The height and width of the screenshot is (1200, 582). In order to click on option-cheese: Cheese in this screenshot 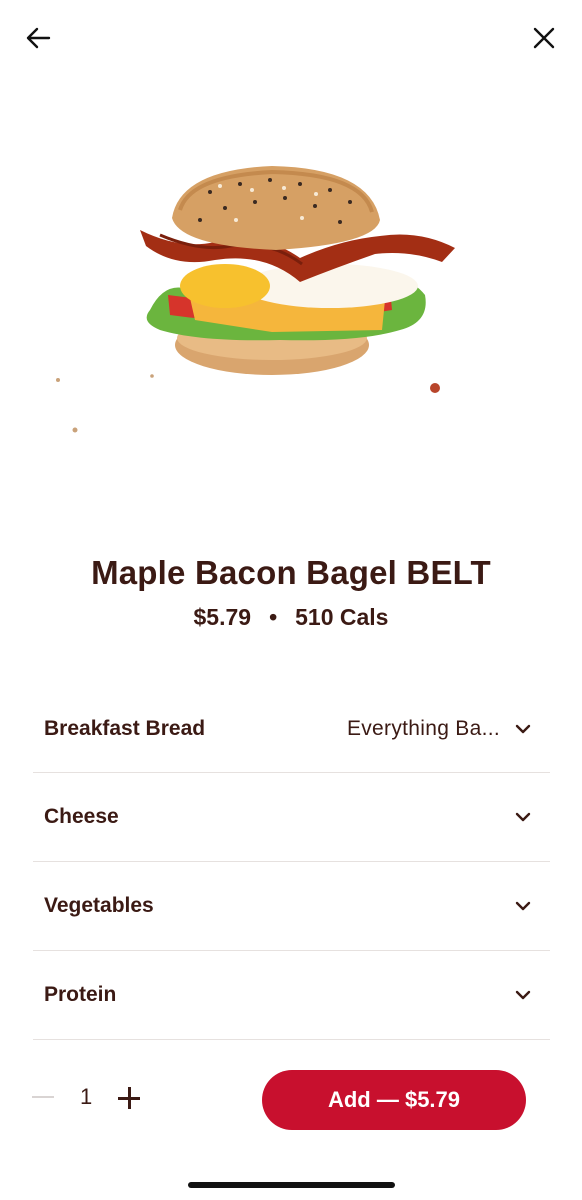, I will do `click(291, 817)`.